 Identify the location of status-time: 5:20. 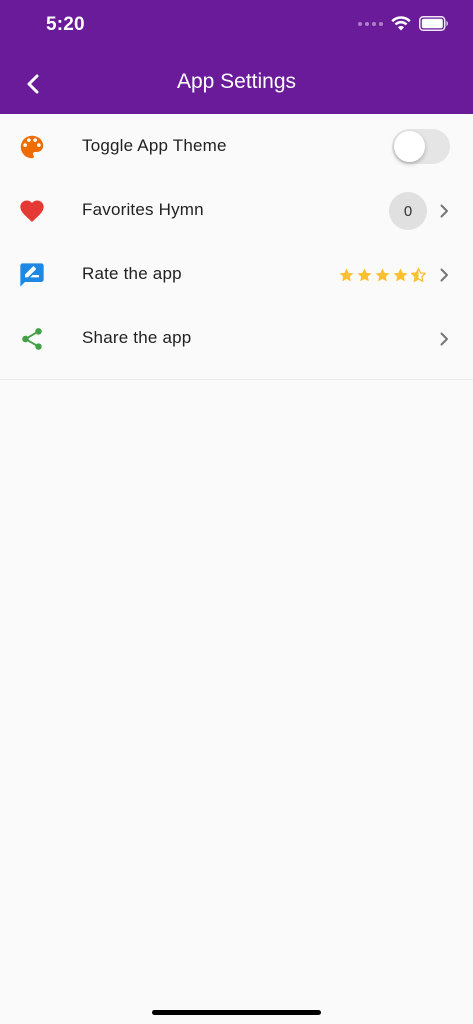
(65, 24).